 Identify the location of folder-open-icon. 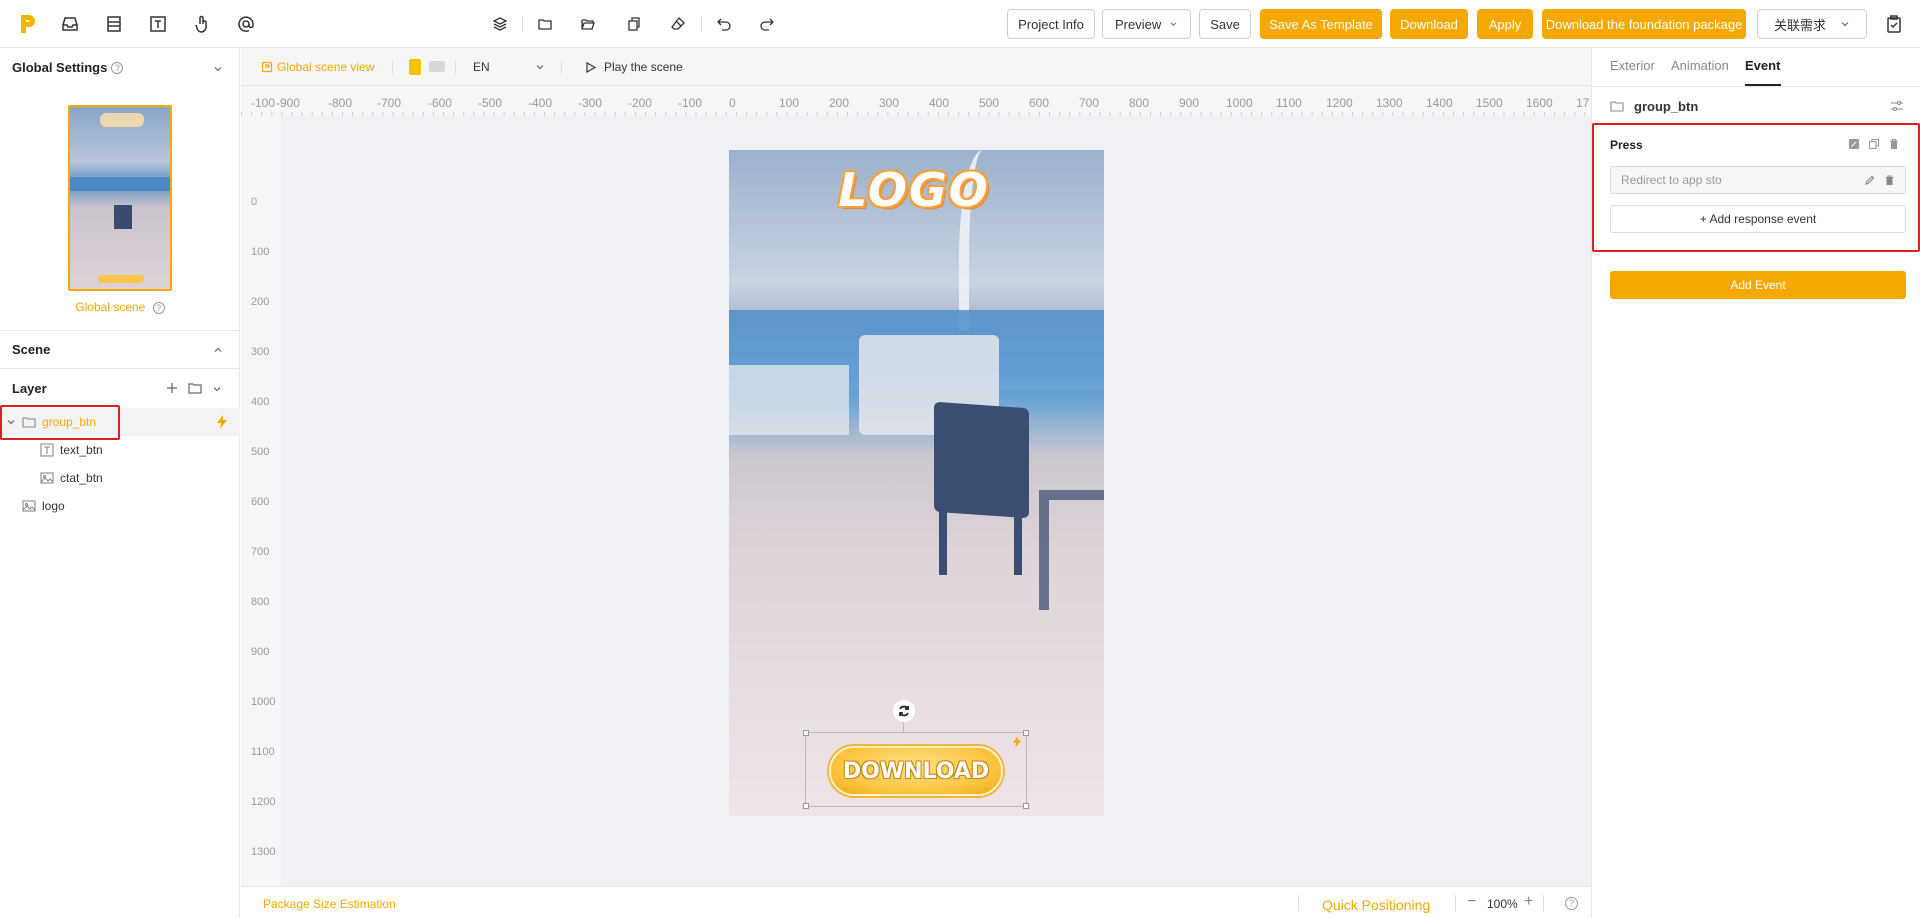
(588, 24).